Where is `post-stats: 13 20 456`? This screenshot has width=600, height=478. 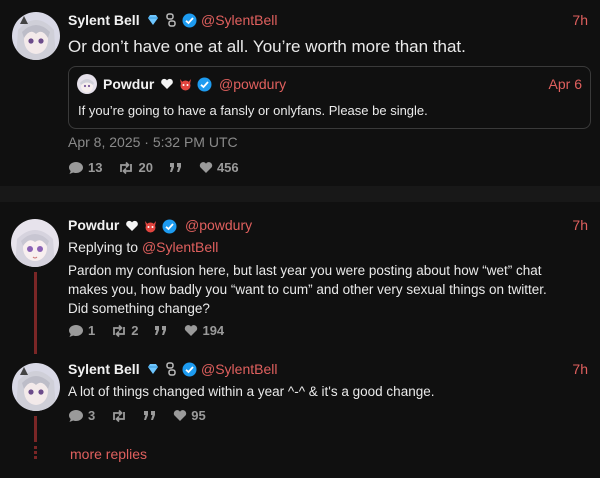
post-stats: 13 20 456 is located at coordinates (158, 167).